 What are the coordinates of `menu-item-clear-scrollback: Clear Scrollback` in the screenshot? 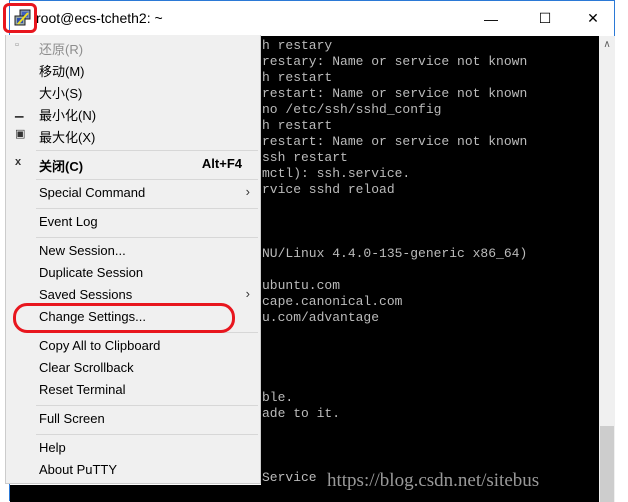 It's located at (133, 368).